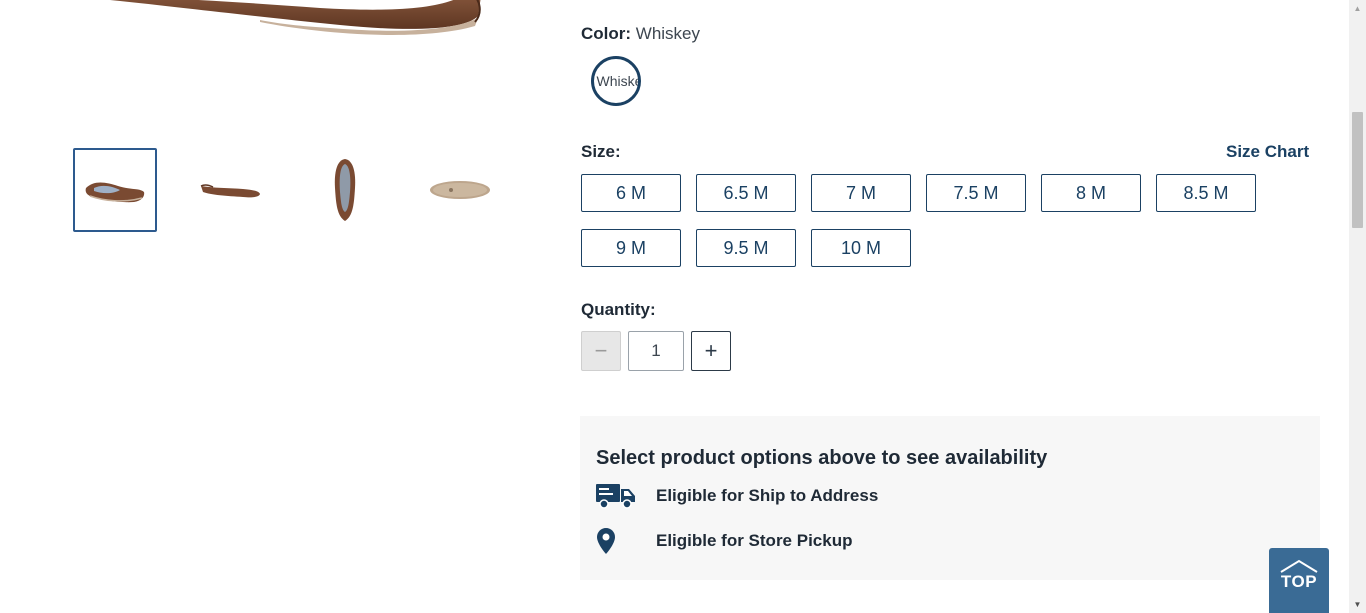 This screenshot has height=613, width=1366. I want to click on size-option-6m: 6 M, so click(631, 193).